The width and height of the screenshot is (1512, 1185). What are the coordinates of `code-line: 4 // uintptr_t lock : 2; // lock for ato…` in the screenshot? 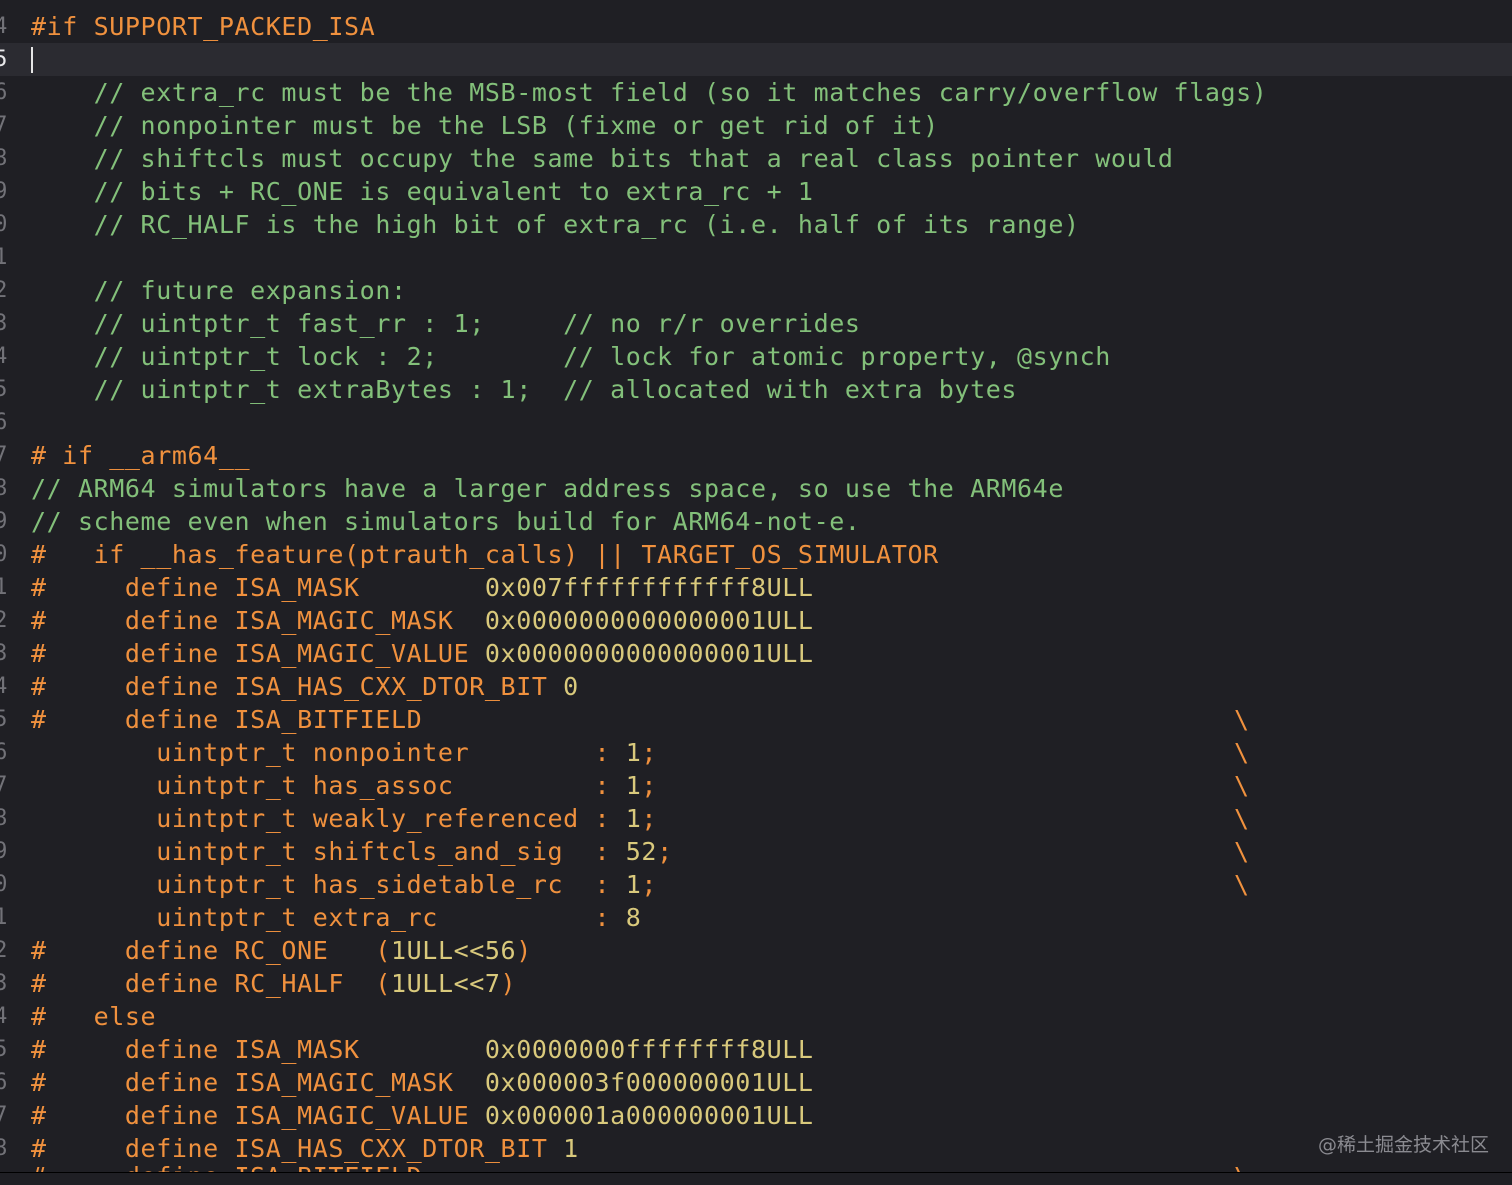 It's located at (756, 356).